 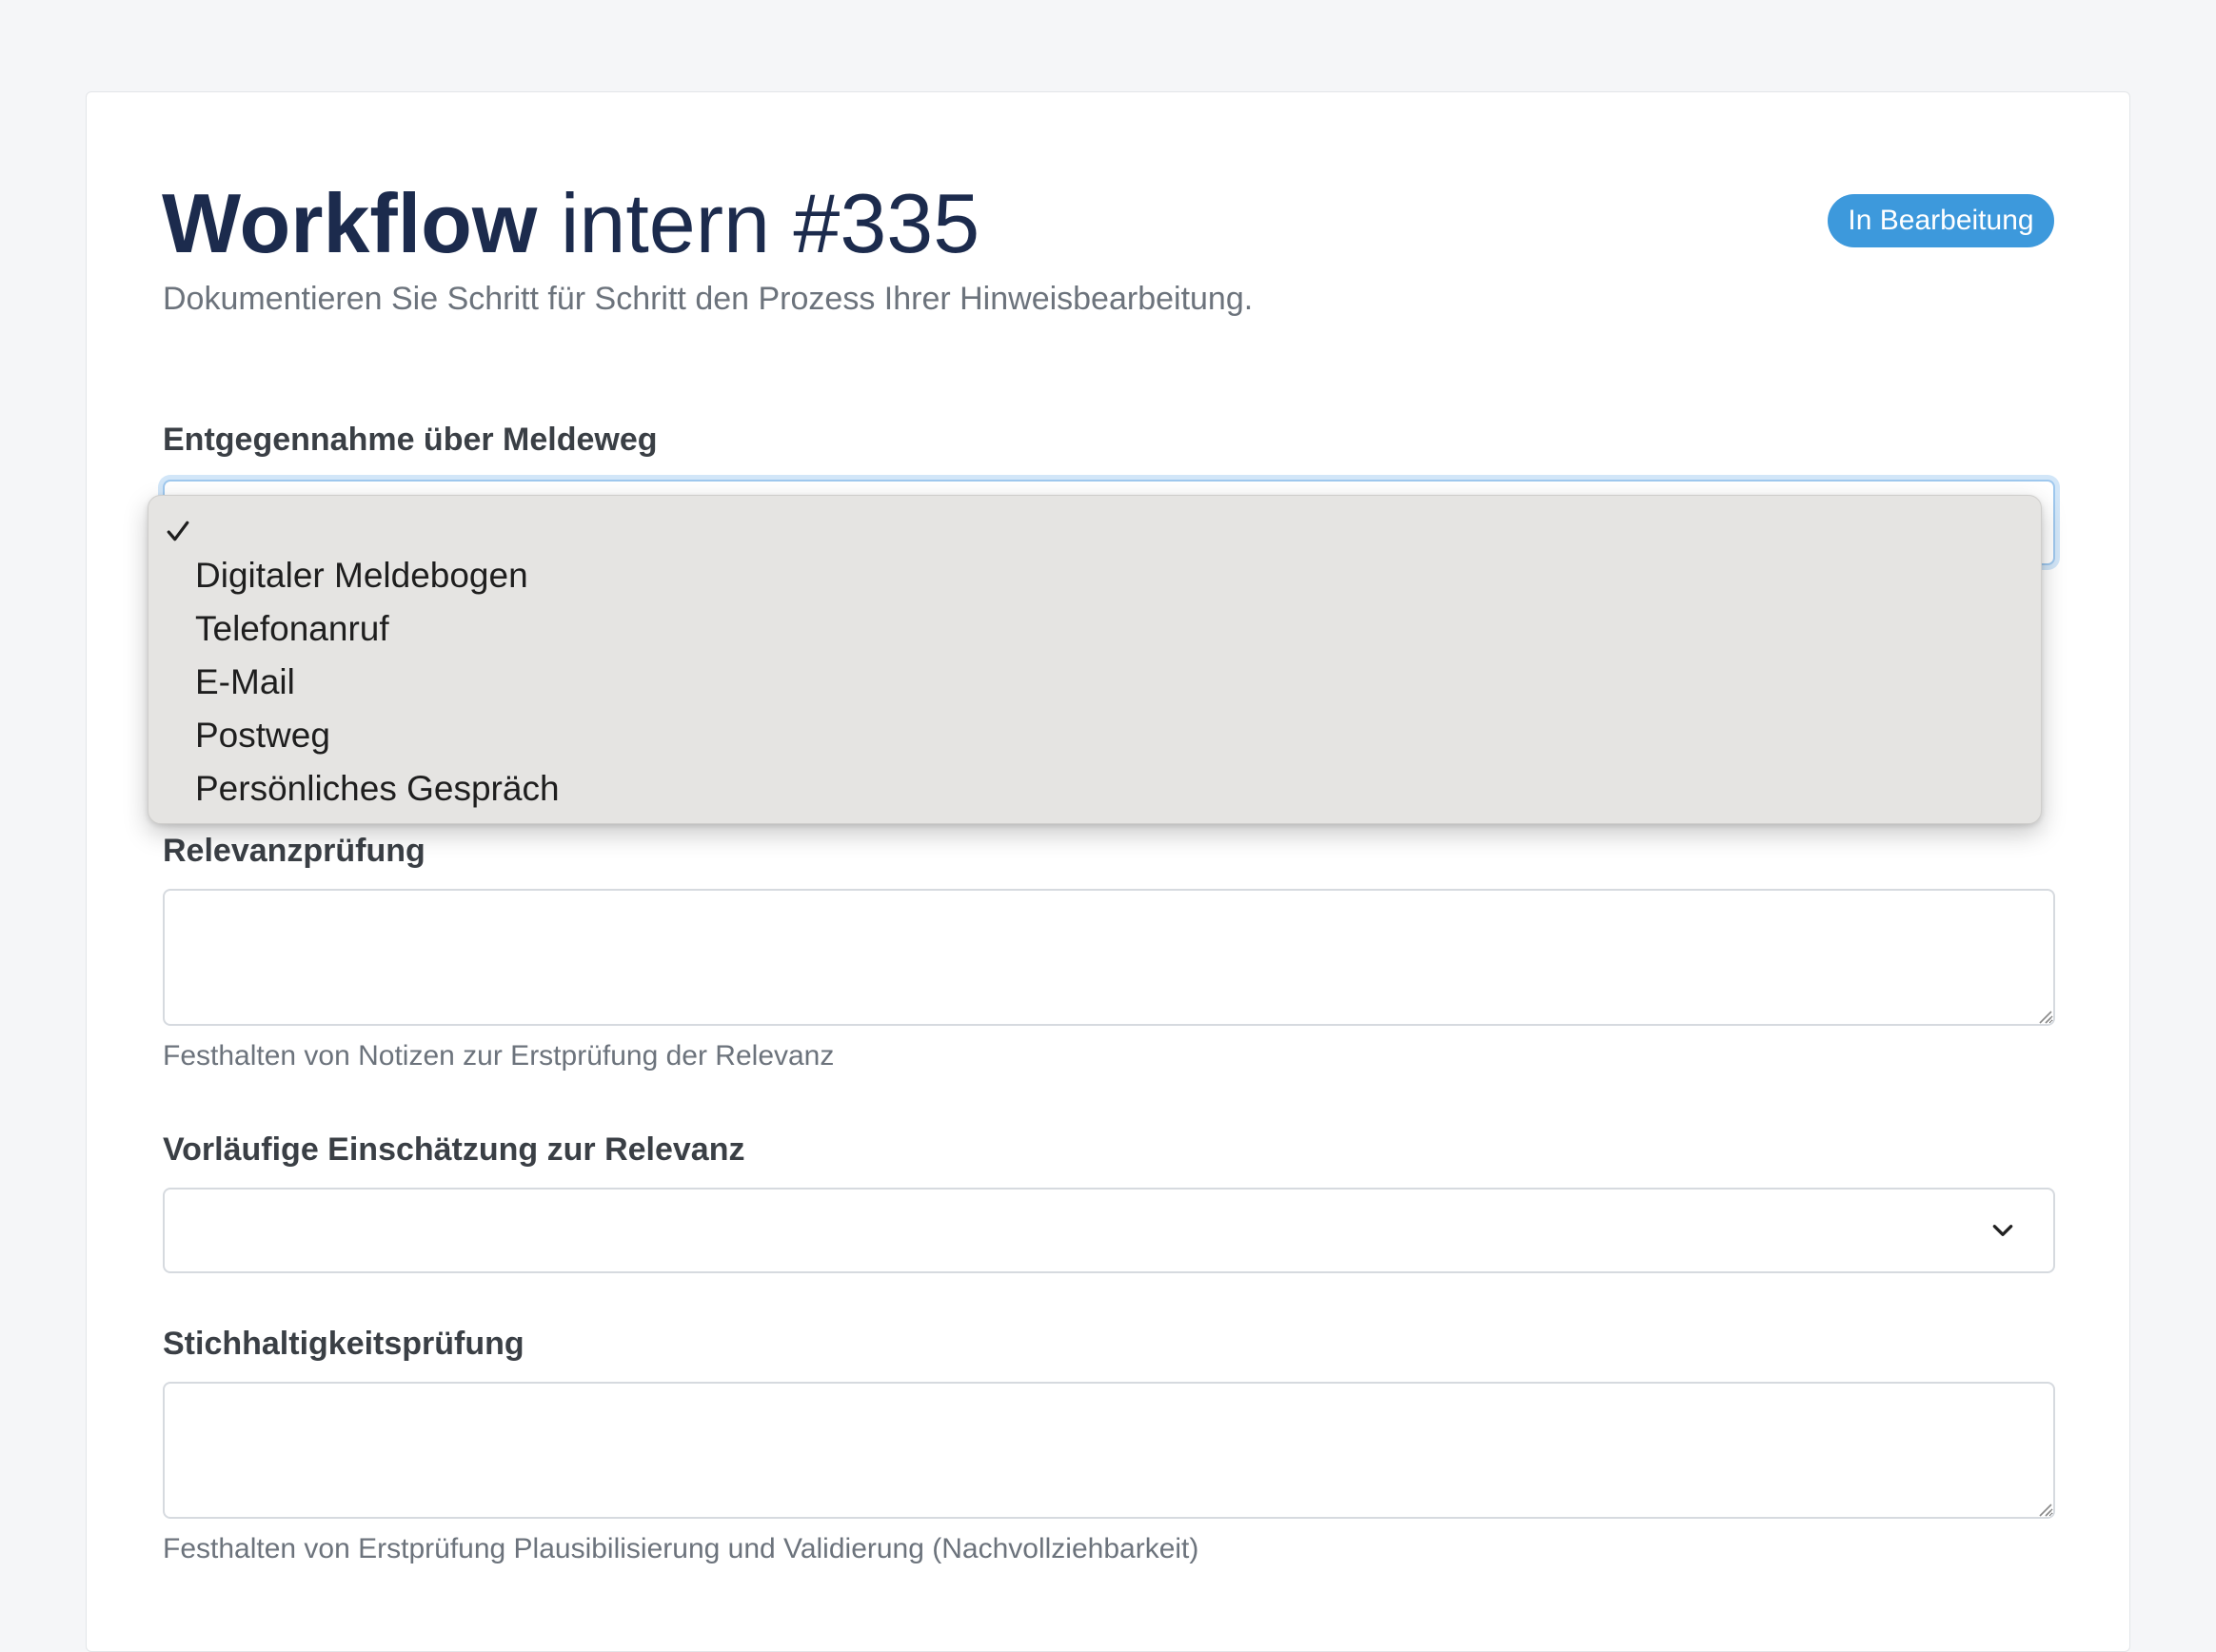 I want to click on dropdown-option-label: Persönliches Gespräch, so click(x=377, y=789).